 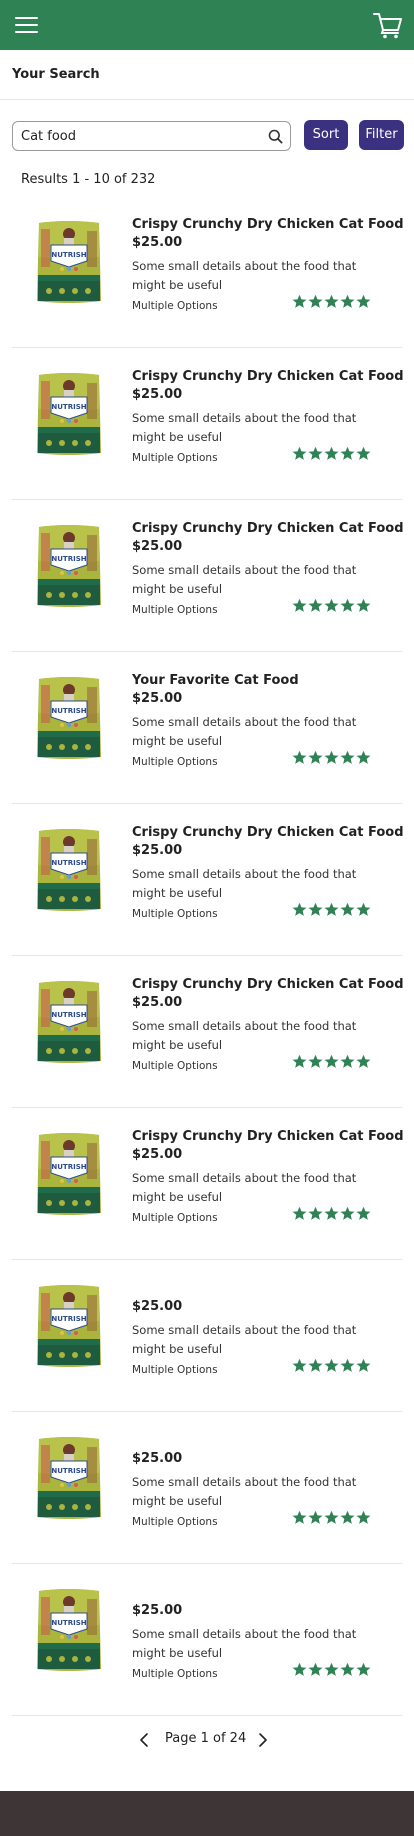 I want to click on search-field, so click(x=151, y=136).